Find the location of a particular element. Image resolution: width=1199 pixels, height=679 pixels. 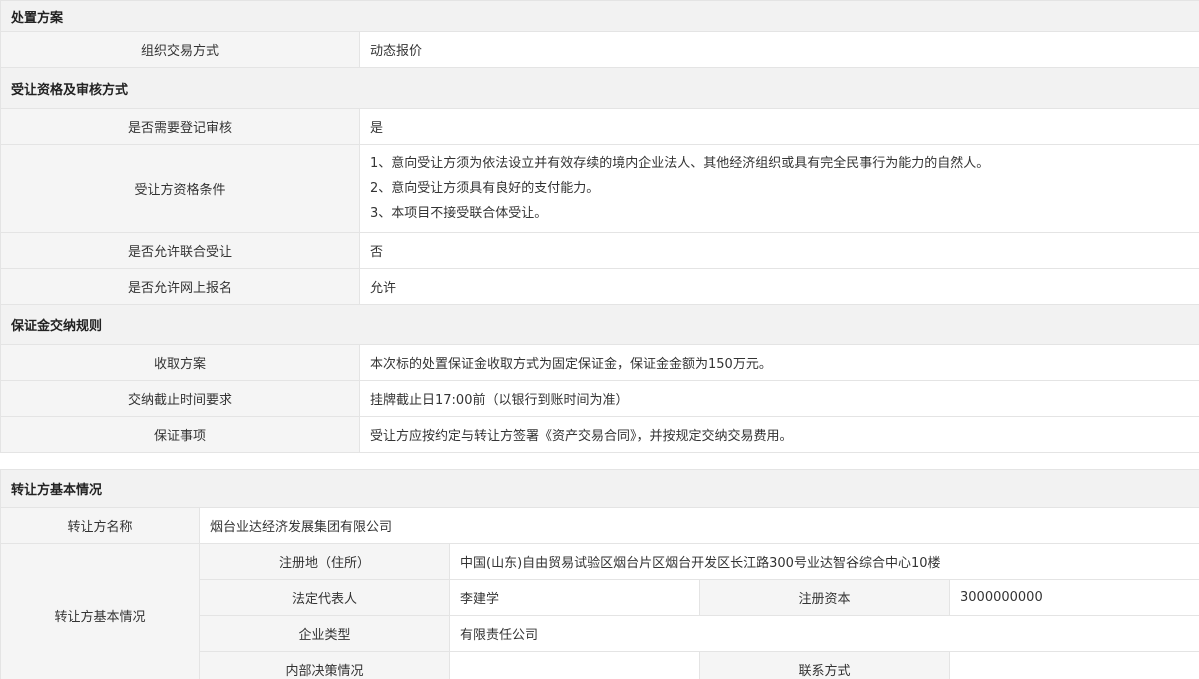

field-label: 企业类型 is located at coordinates (324, 633).